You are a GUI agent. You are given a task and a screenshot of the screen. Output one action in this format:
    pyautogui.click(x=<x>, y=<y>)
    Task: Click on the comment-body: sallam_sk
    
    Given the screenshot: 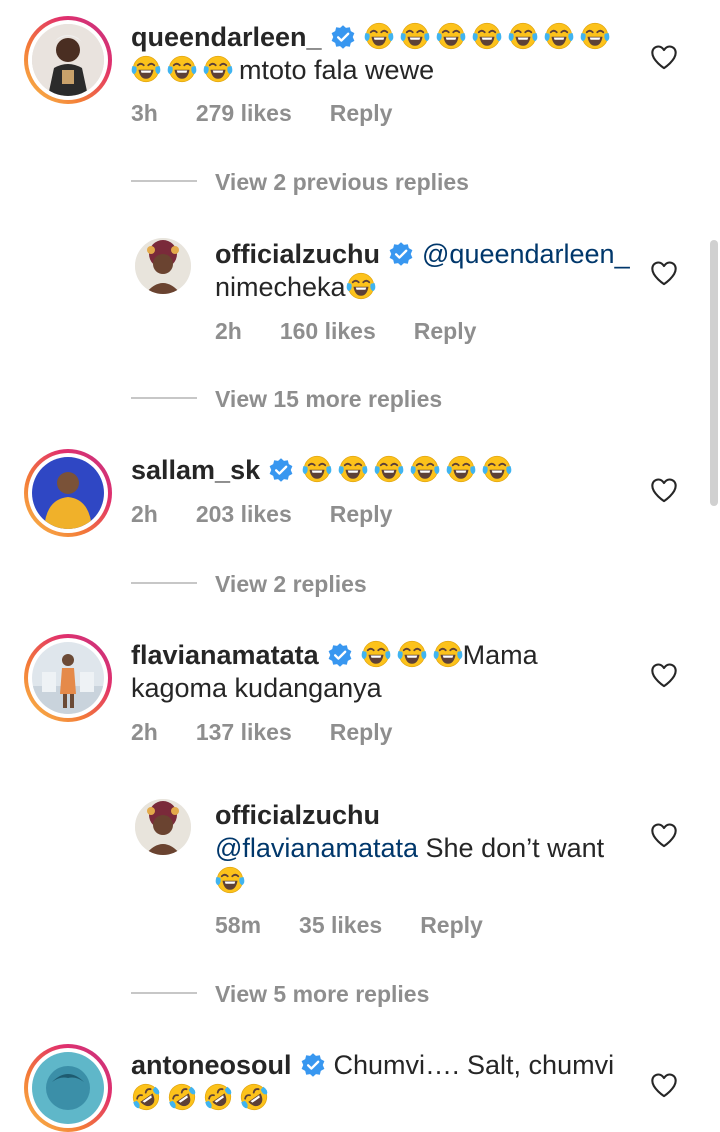 What is the action you would take?
    pyautogui.click(x=391, y=470)
    